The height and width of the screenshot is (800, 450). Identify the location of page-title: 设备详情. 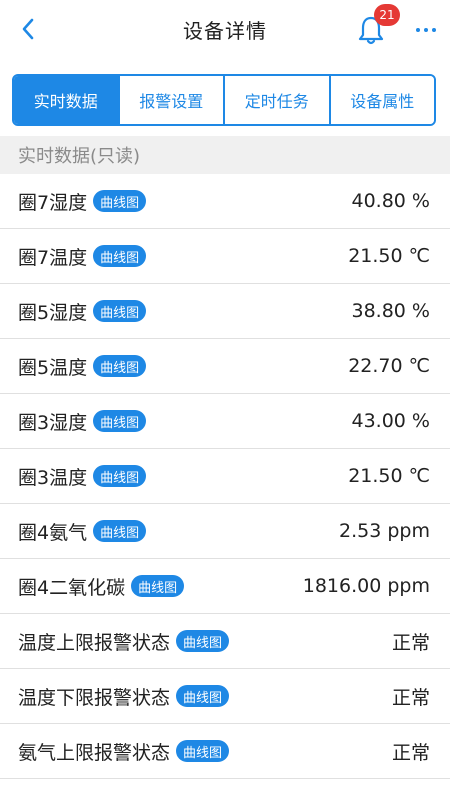
(225, 30).